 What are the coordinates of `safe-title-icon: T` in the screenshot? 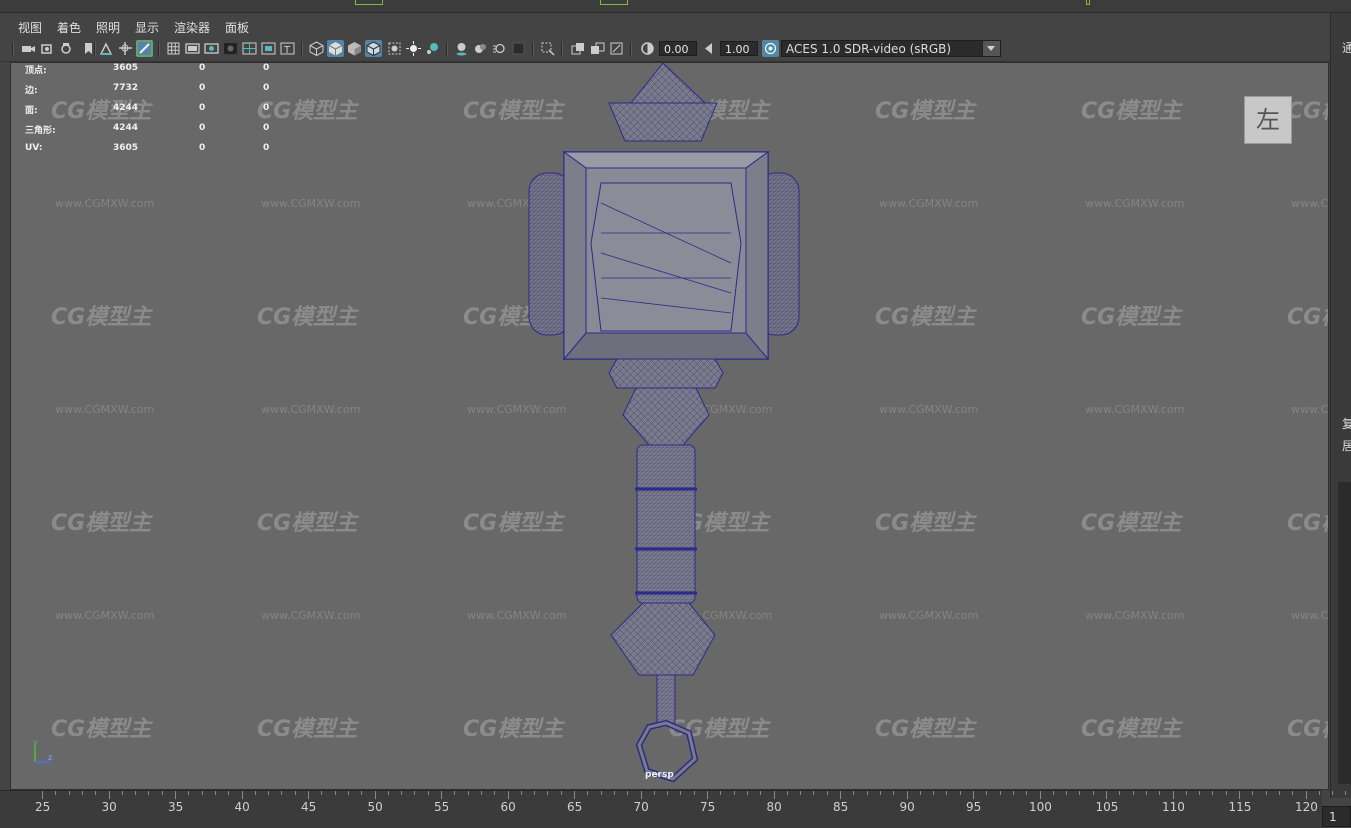 It's located at (287, 48).